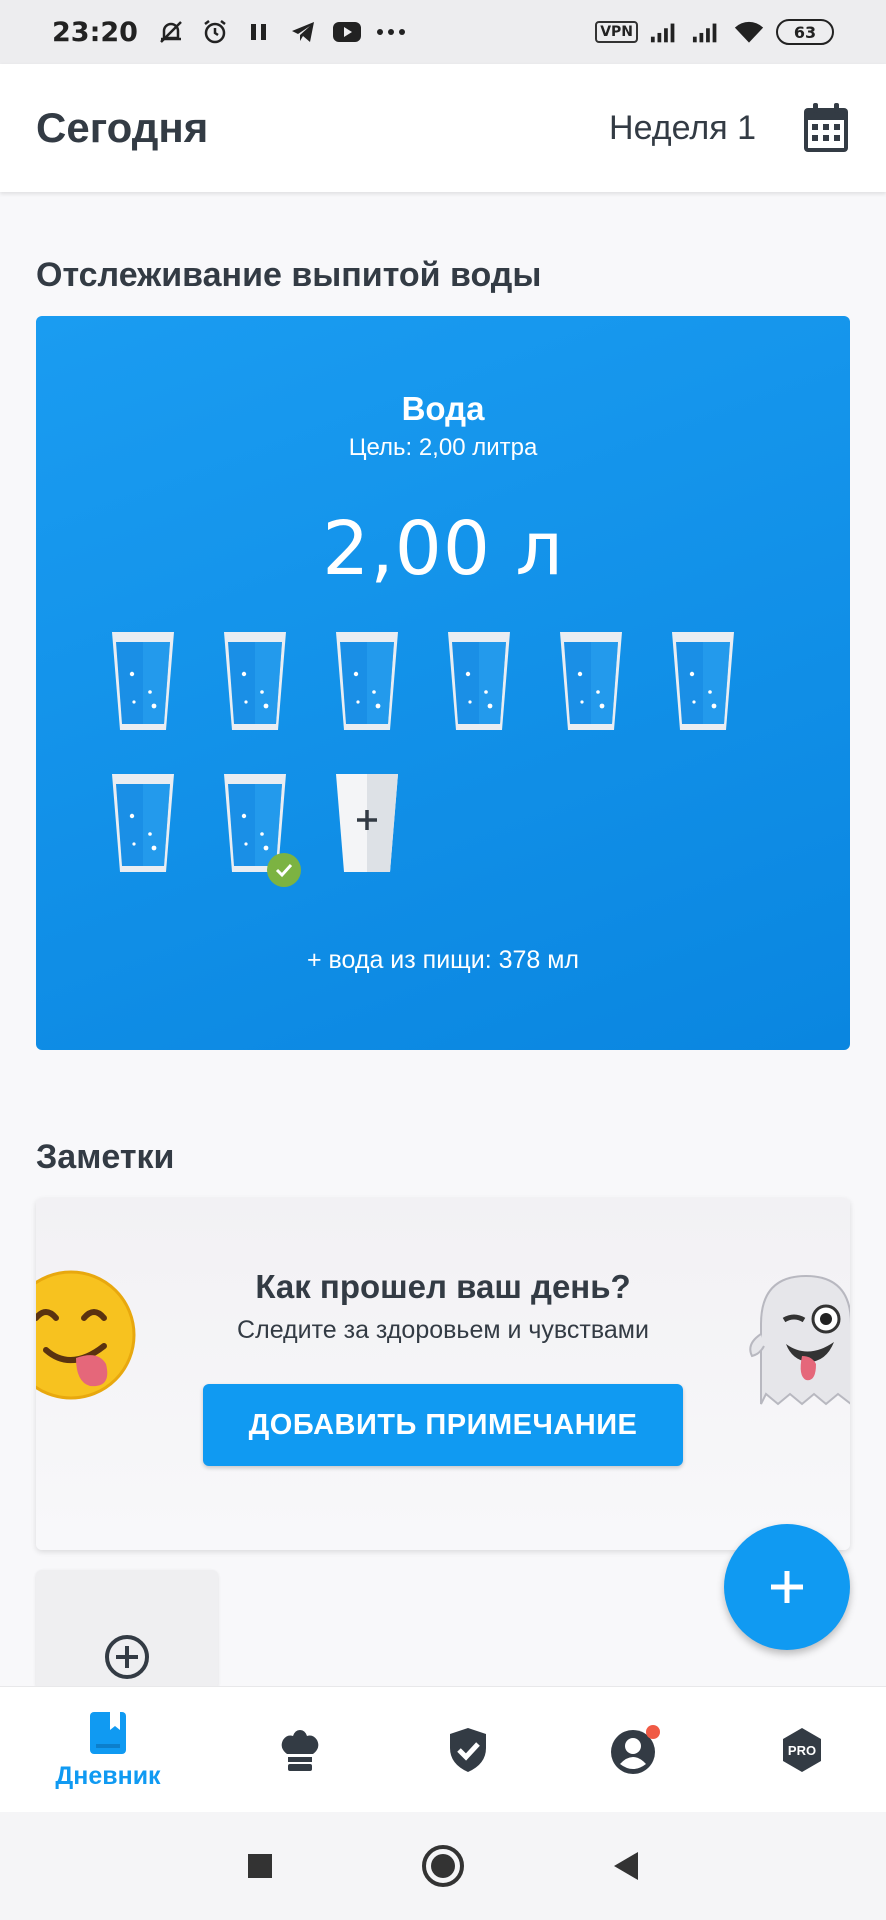 This screenshot has width=886, height=1920. I want to click on alarm-icon, so click(215, 32).